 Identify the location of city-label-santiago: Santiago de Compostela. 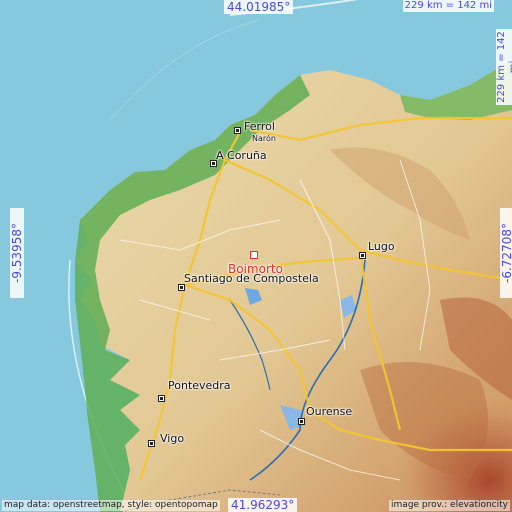
(251, 278).